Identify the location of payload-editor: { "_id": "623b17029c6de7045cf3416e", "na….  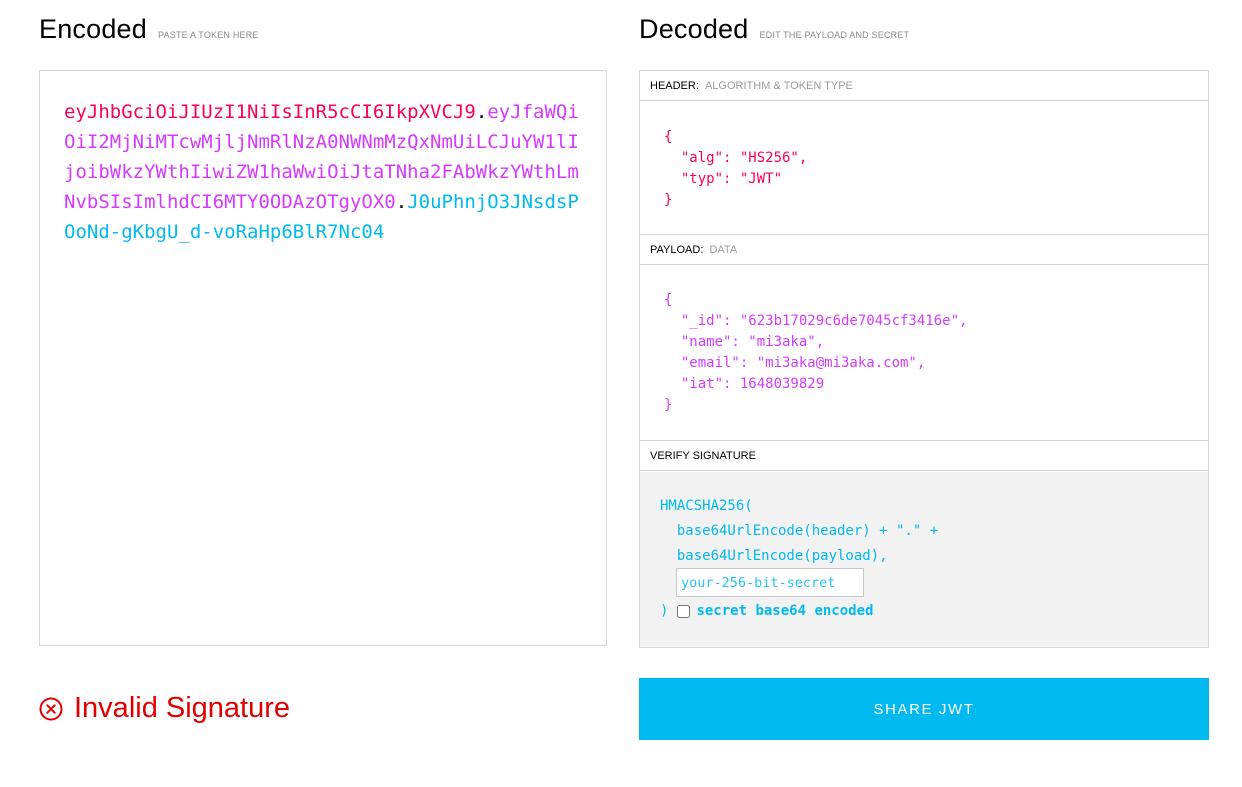
(924, 353).